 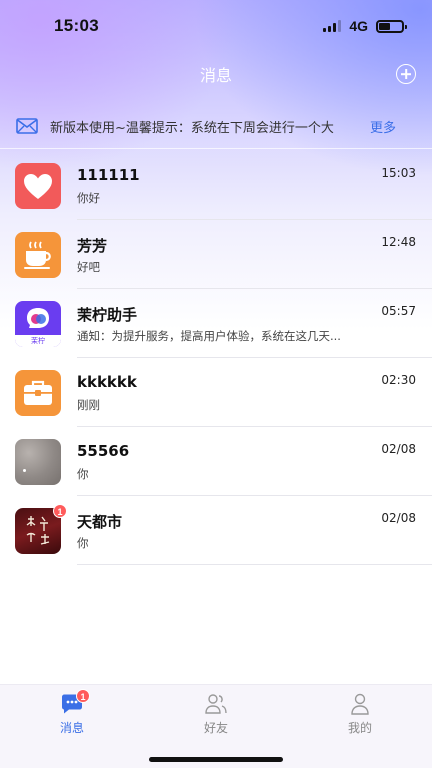 I want to click on assistant-logo: 茉柠, so click(x=38, y=324).